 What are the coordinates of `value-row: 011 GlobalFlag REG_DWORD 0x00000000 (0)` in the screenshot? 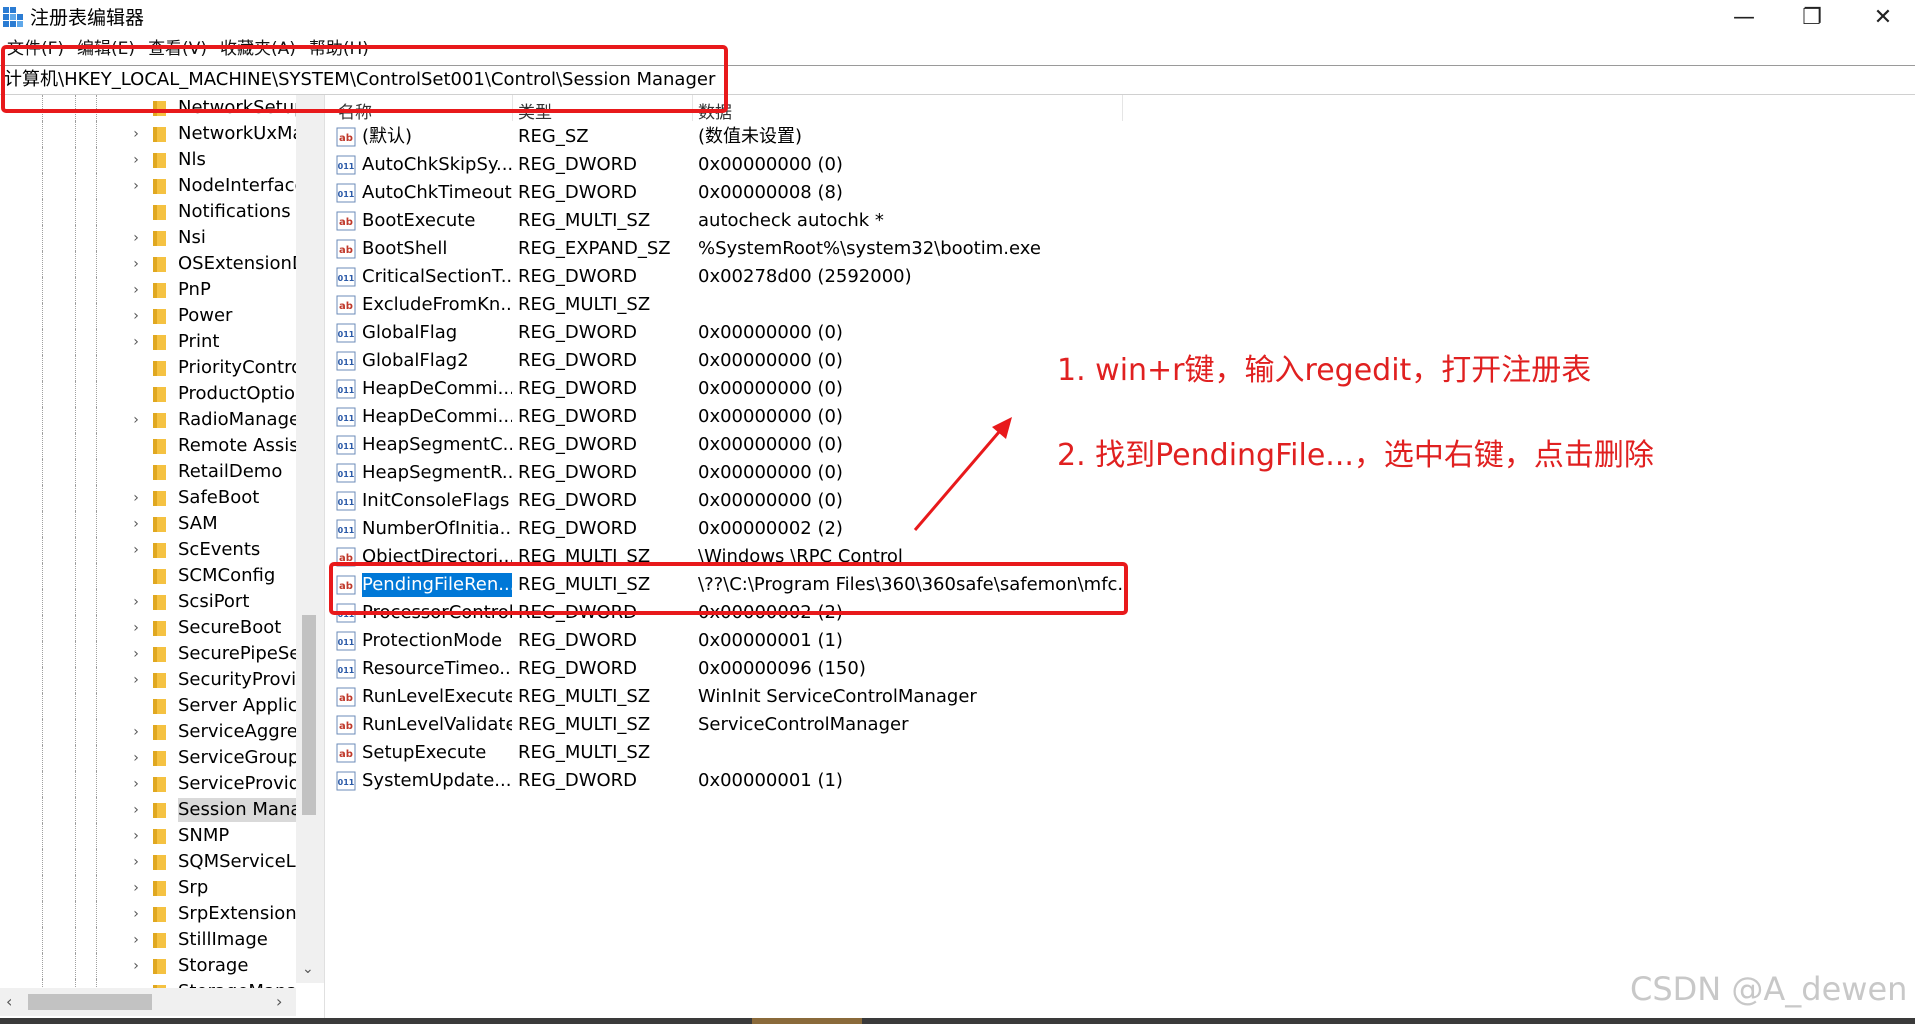 It's located at (780, 333).